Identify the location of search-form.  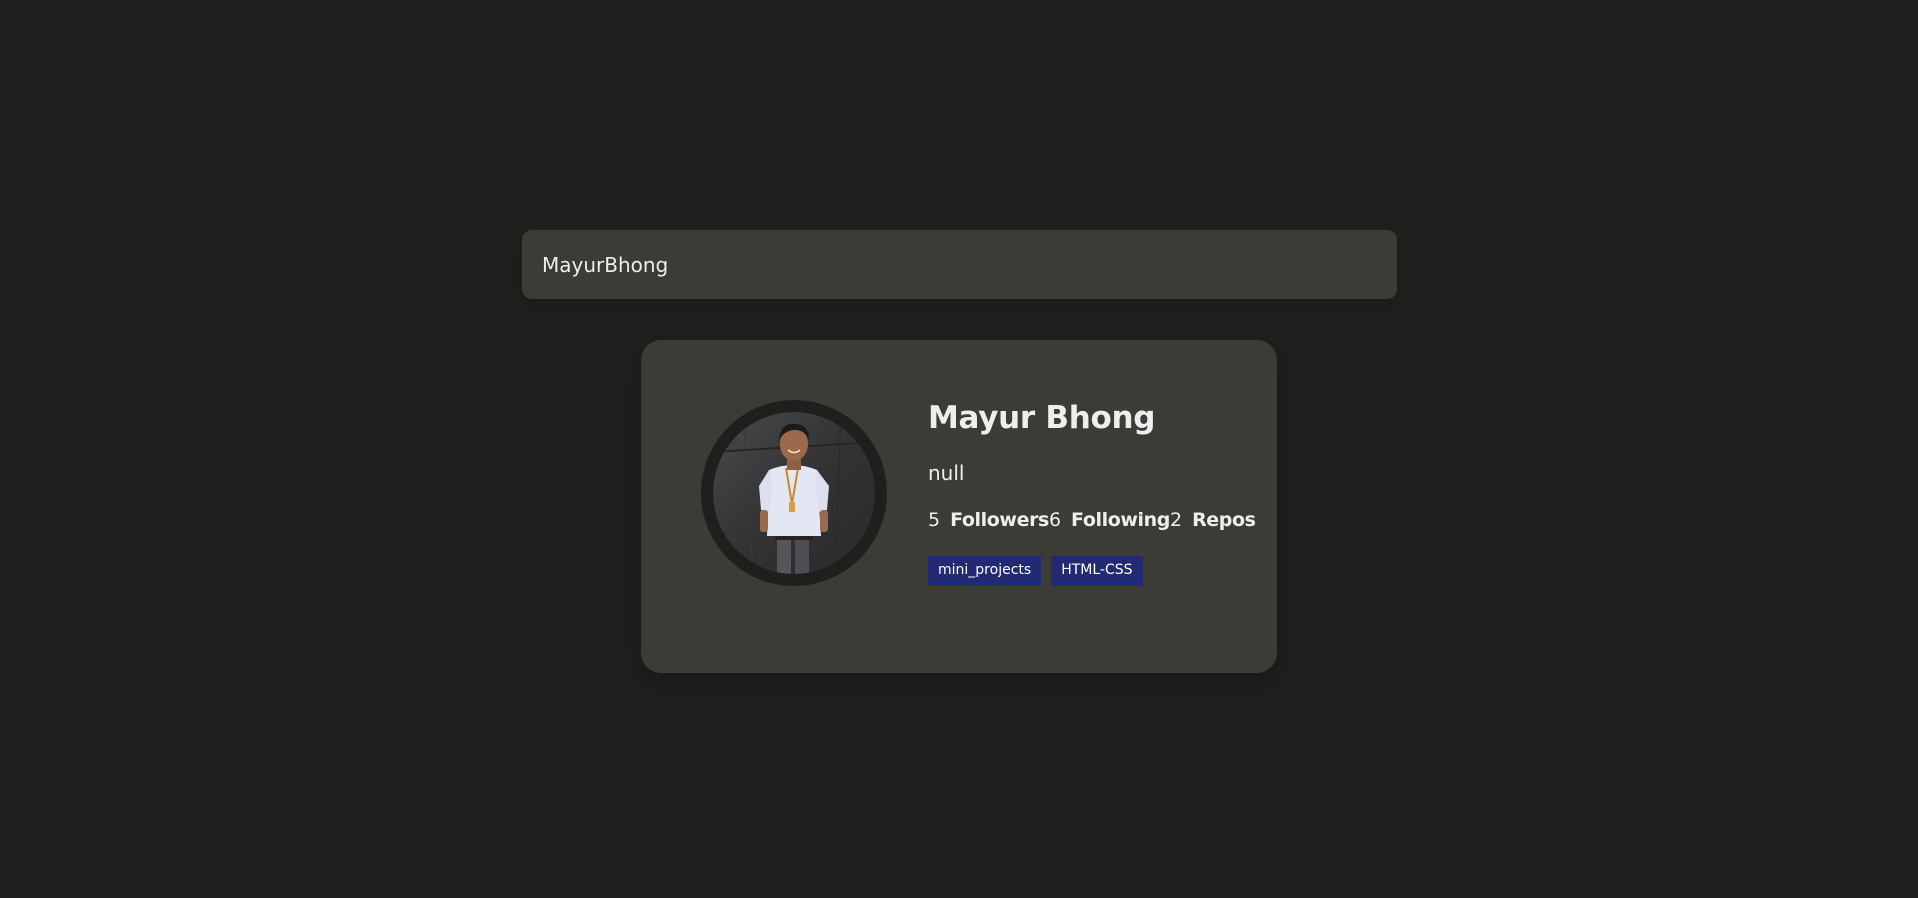
(959, 264).